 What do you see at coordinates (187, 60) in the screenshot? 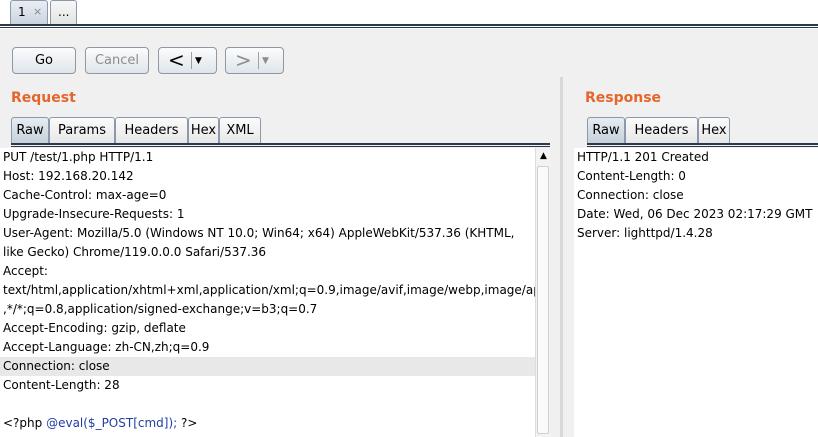
I see `back-button: < ▼` at bounding box center [187, 60].